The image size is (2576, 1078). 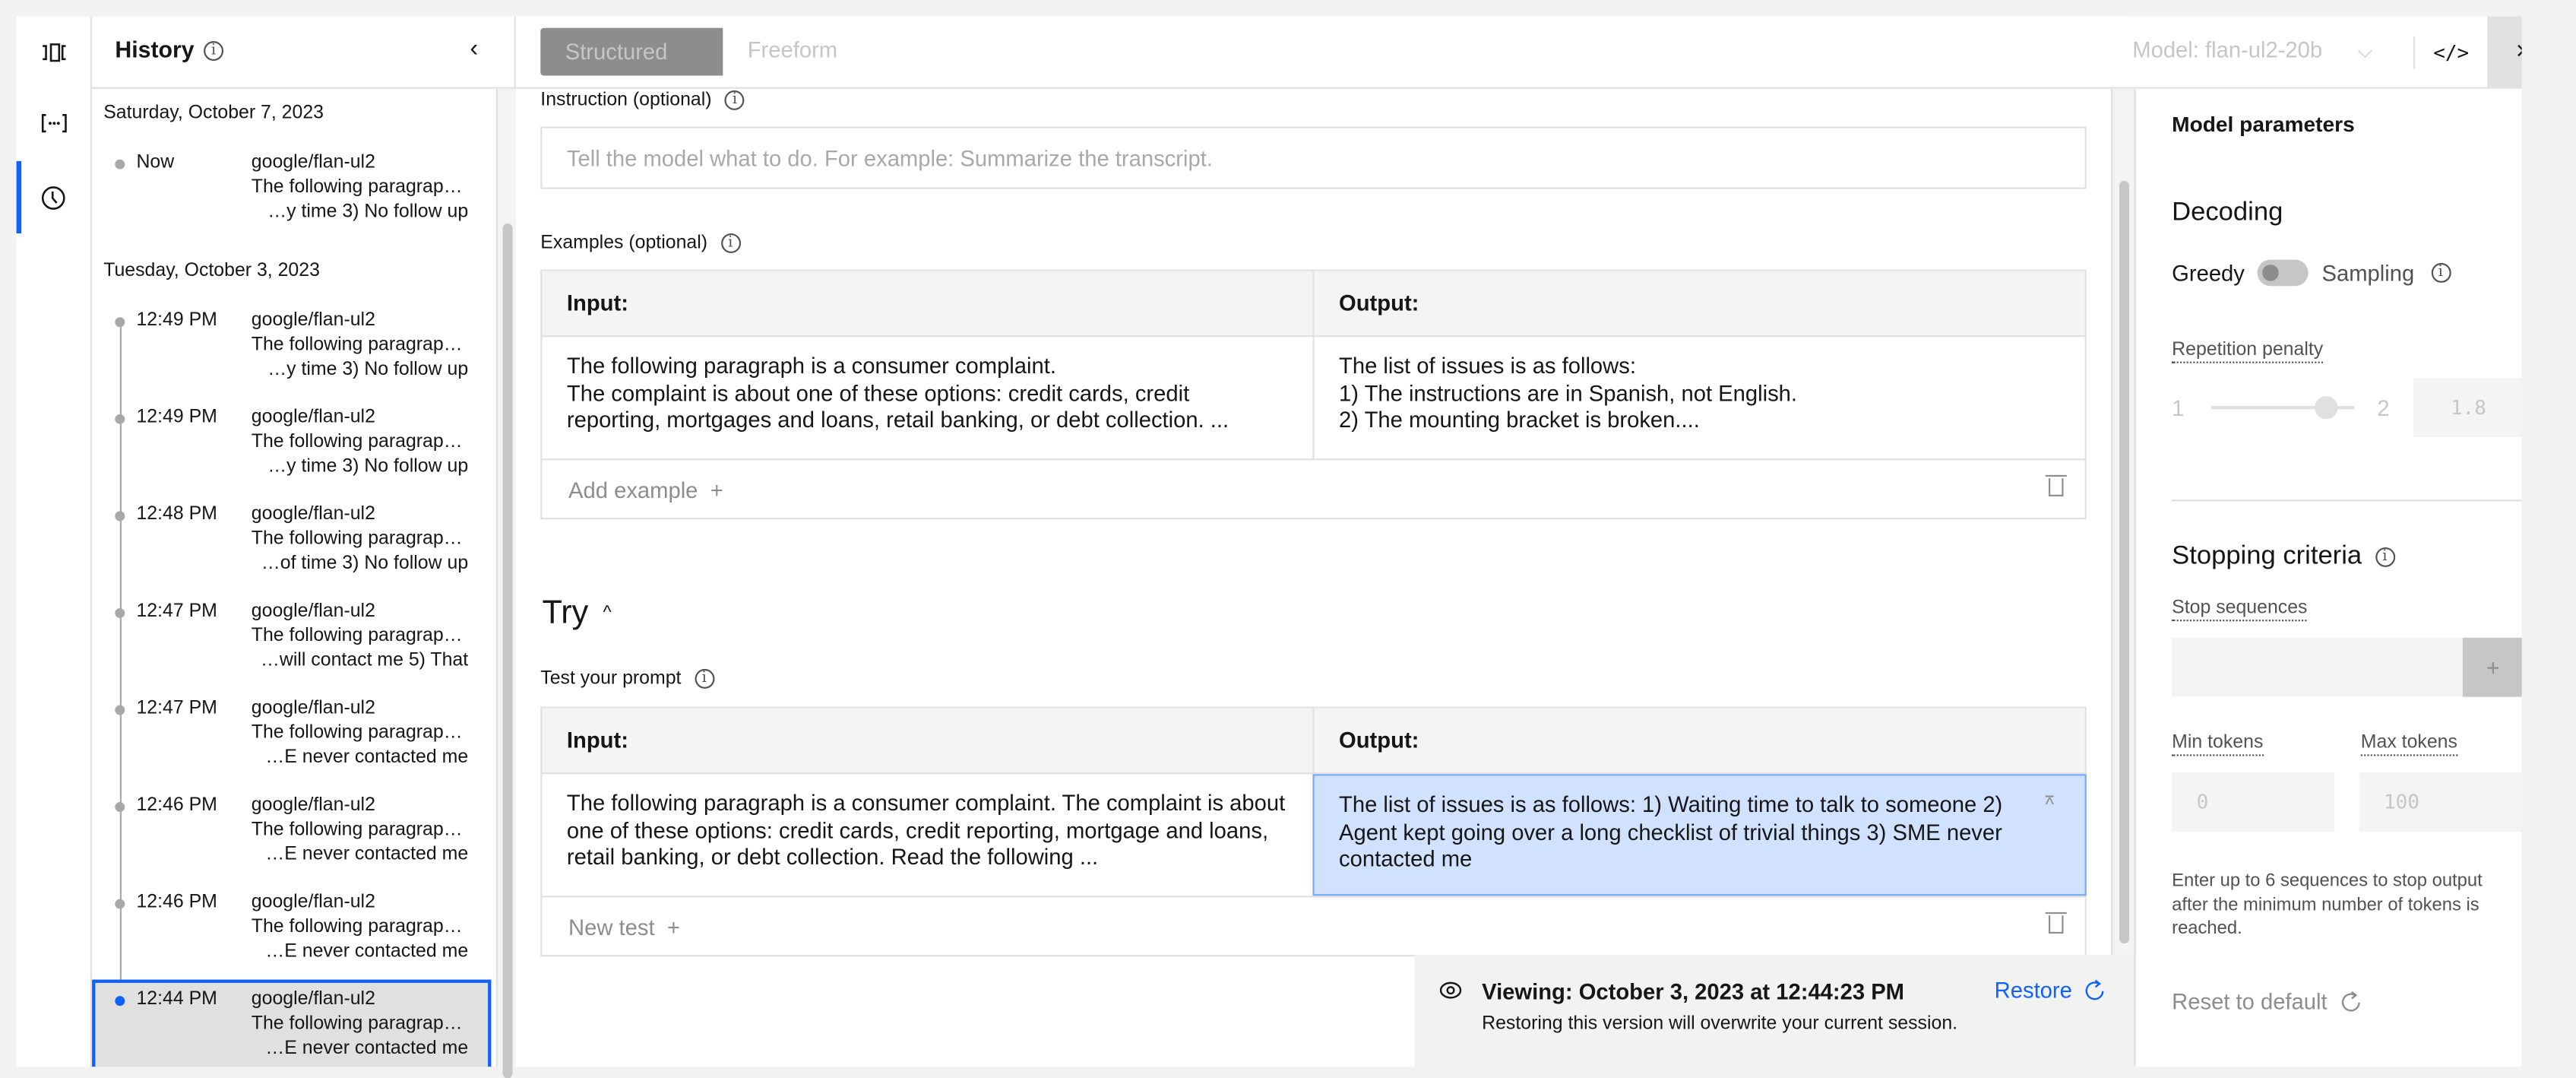 I want to click on decoding-toggle-row: Greedy Sampling i, so click(x=2311, y=273).